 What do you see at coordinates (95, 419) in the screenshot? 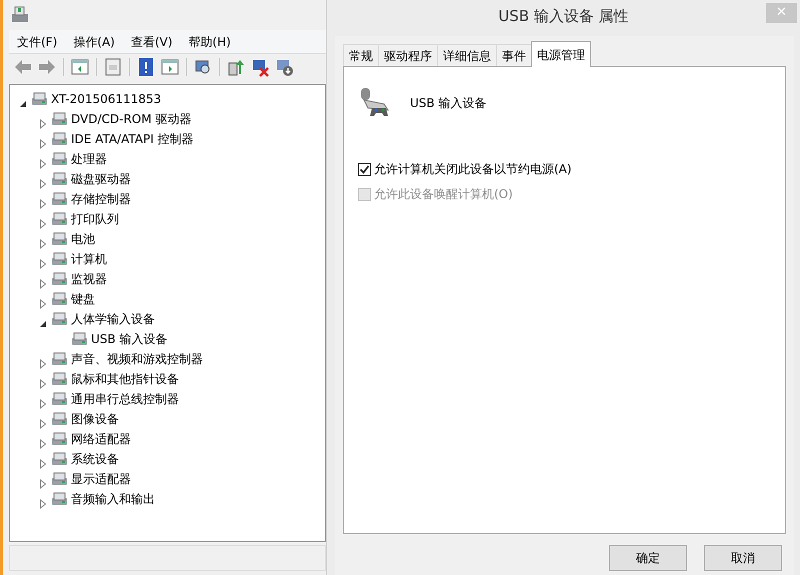
I see `tree-item: 图像设备` at bounding box center [95, 419].